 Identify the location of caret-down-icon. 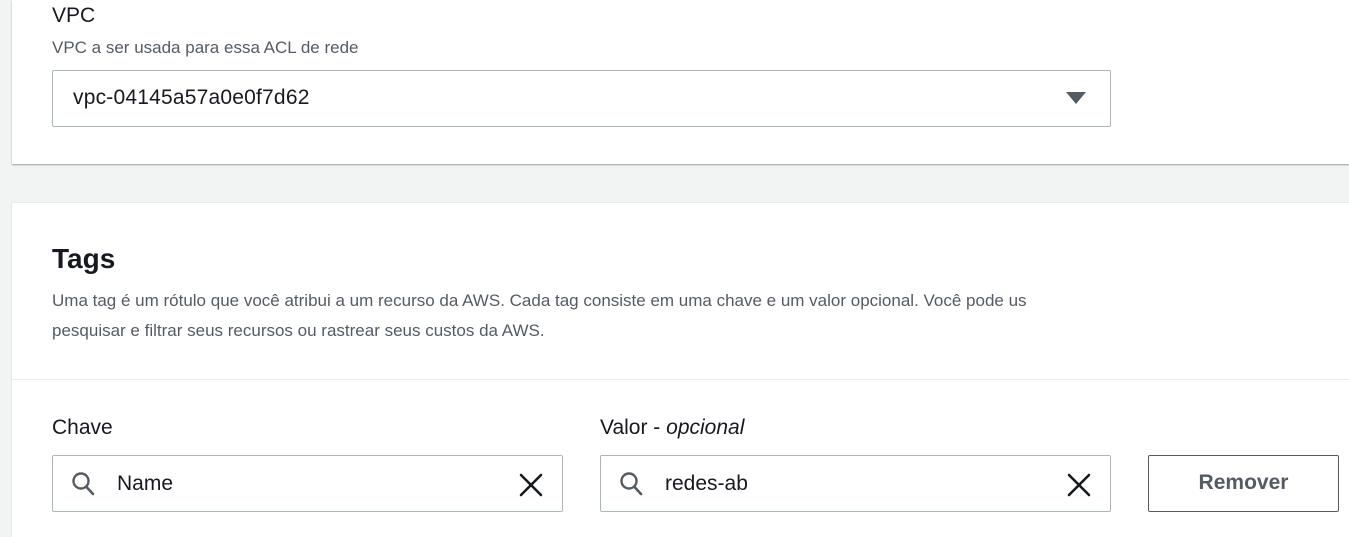
(1076, 98).